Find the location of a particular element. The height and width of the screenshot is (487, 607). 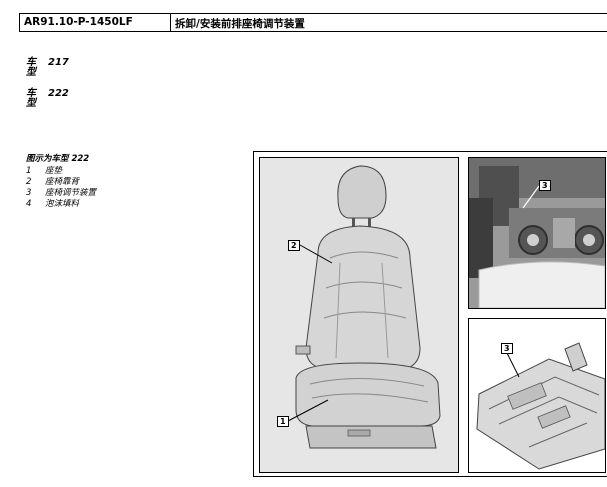

figure-legend: 图示为车型 222 1 座垫 2 座椅靠背 3 座椅调节装置 4 泡沫填料 is located at coordinates (61, 181).